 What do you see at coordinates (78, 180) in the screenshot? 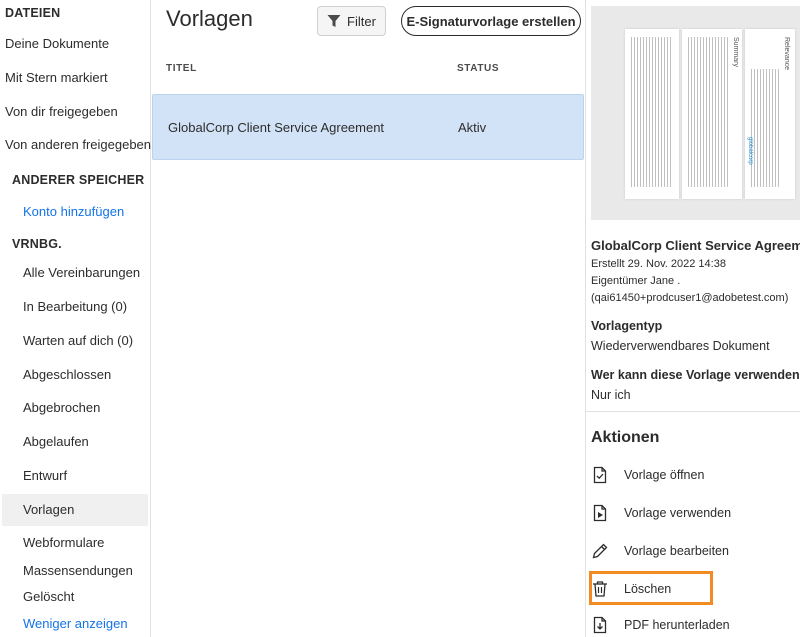
I see `other-storage-header: ANDERER SPEICHER` at bounding box center [78, 180].